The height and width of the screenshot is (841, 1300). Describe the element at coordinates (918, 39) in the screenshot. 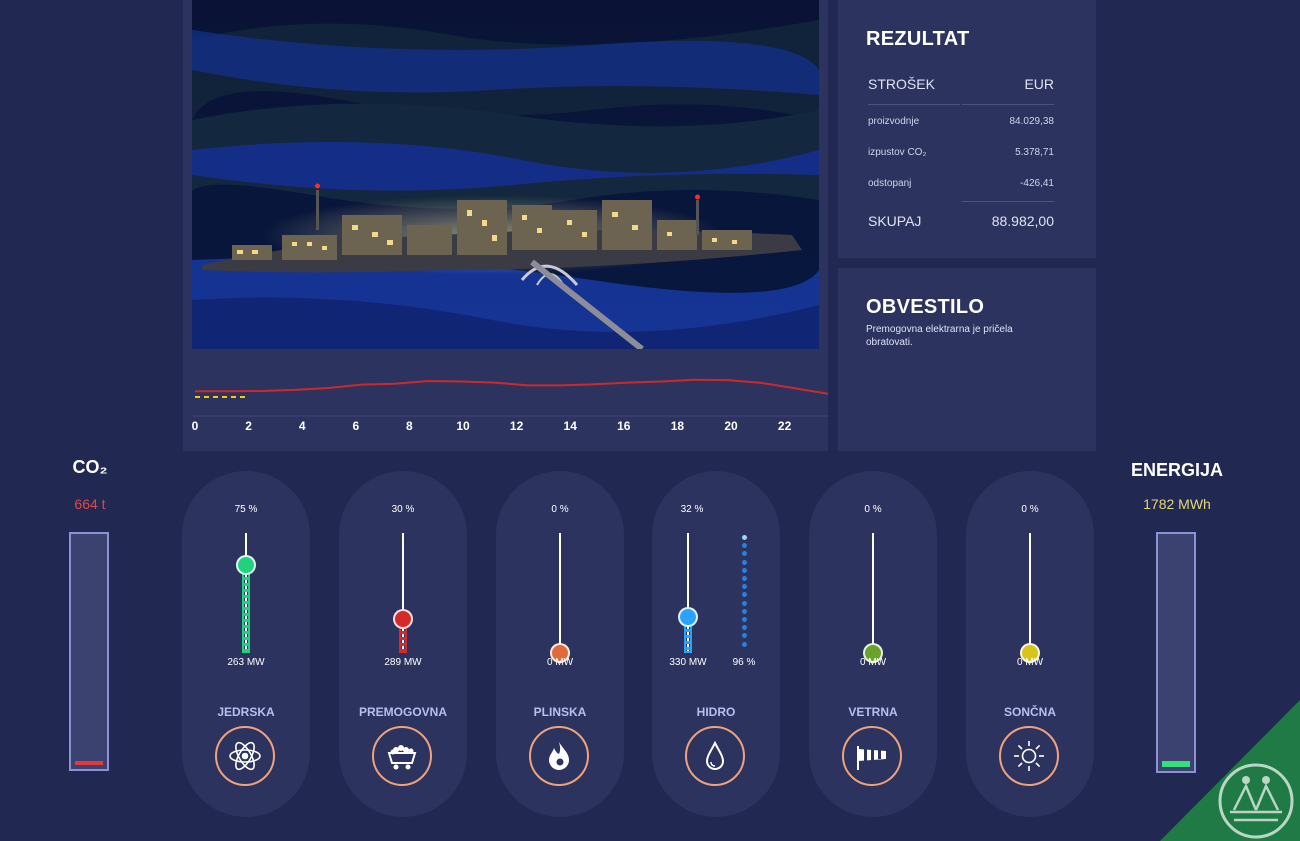

I see `results-title: REZULTAT` at that location.